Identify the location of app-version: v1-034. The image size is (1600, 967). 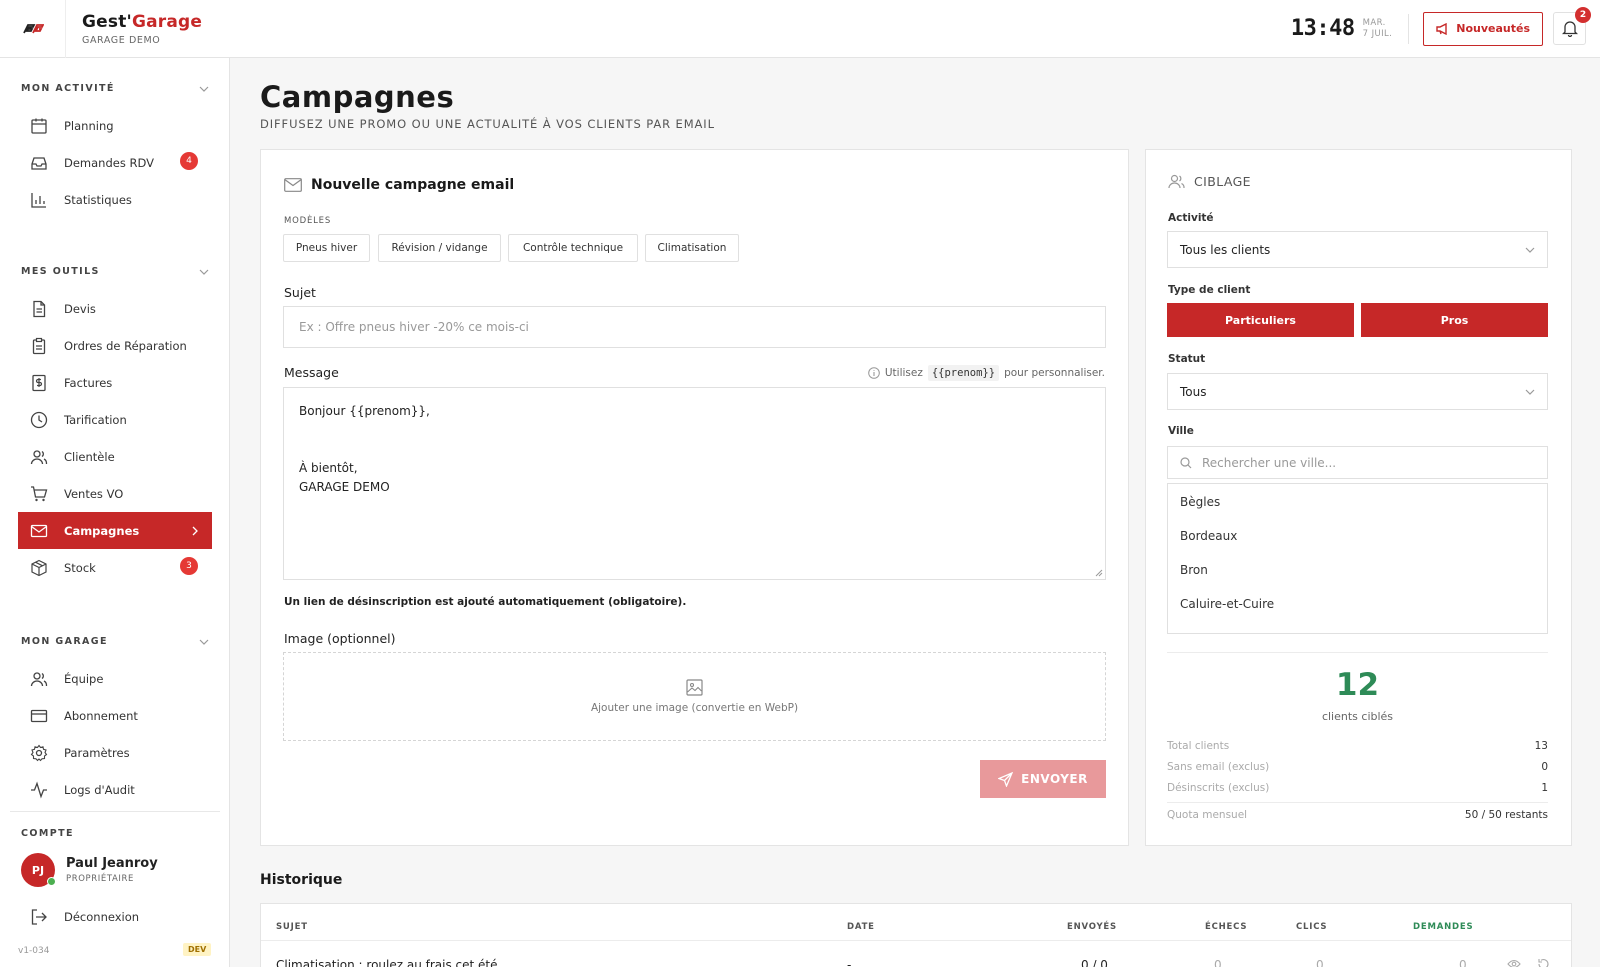
(34, 951).